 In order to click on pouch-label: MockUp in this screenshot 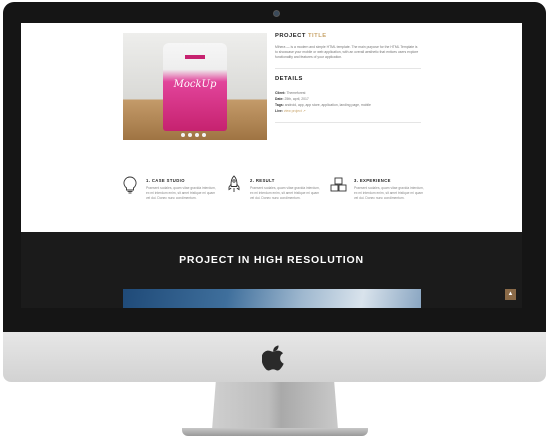, I will do `click(195, 84)`.